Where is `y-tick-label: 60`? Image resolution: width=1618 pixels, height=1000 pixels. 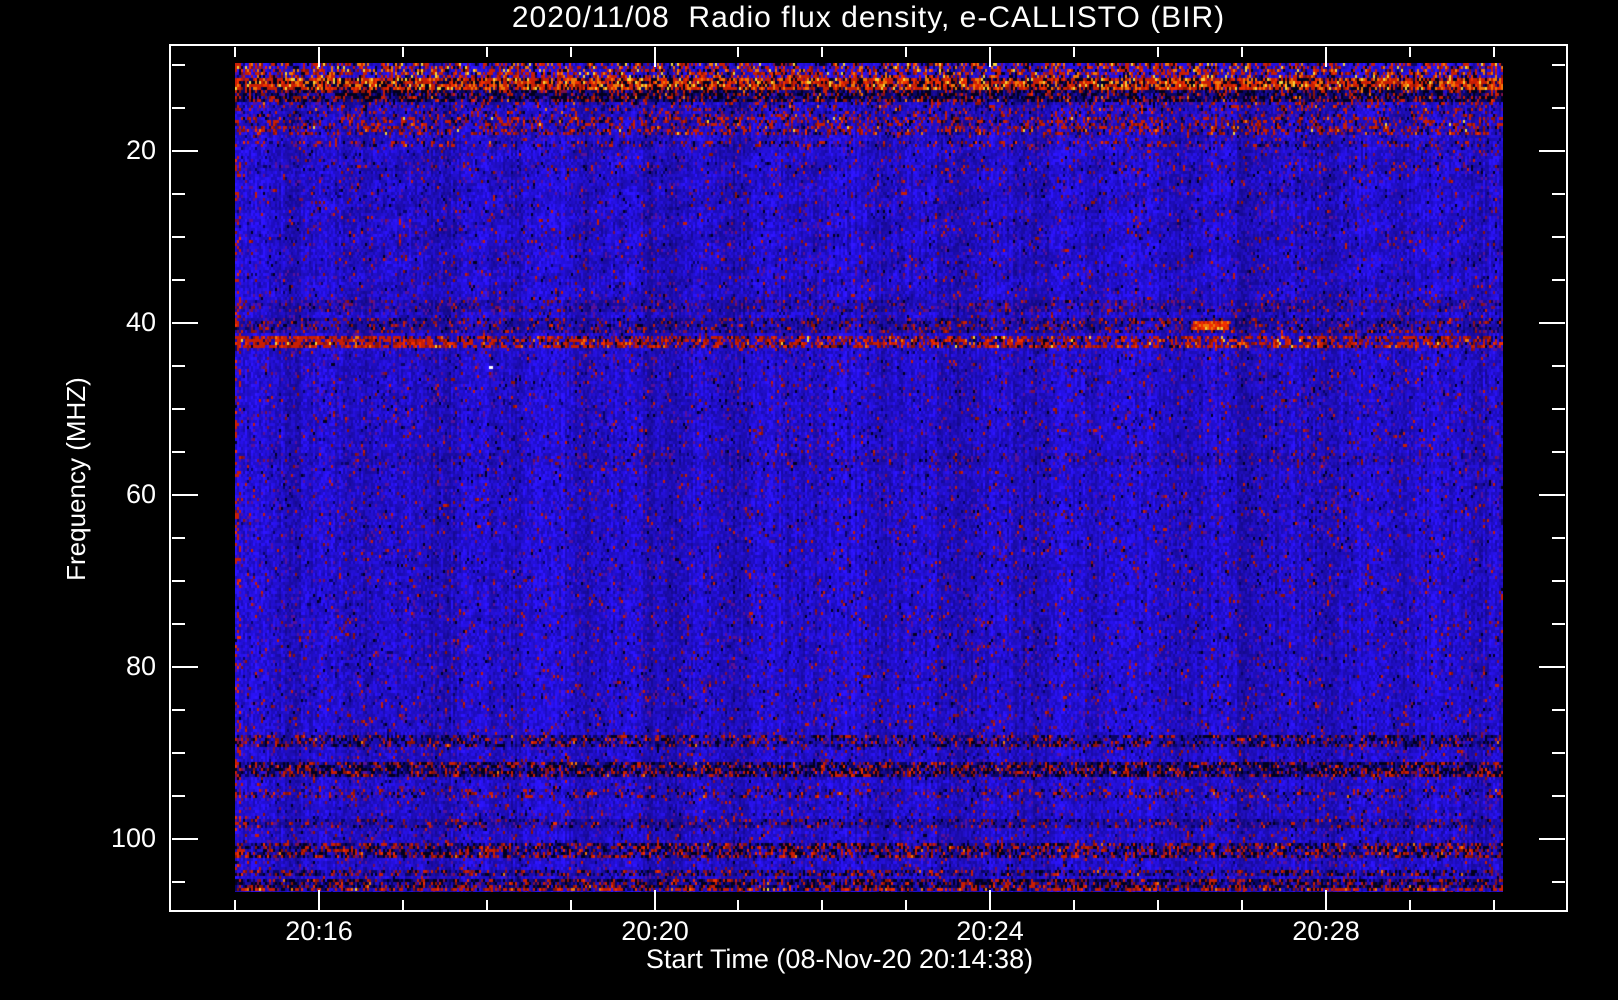
y-tick-label: 60 is located at coordinates (140, 494).